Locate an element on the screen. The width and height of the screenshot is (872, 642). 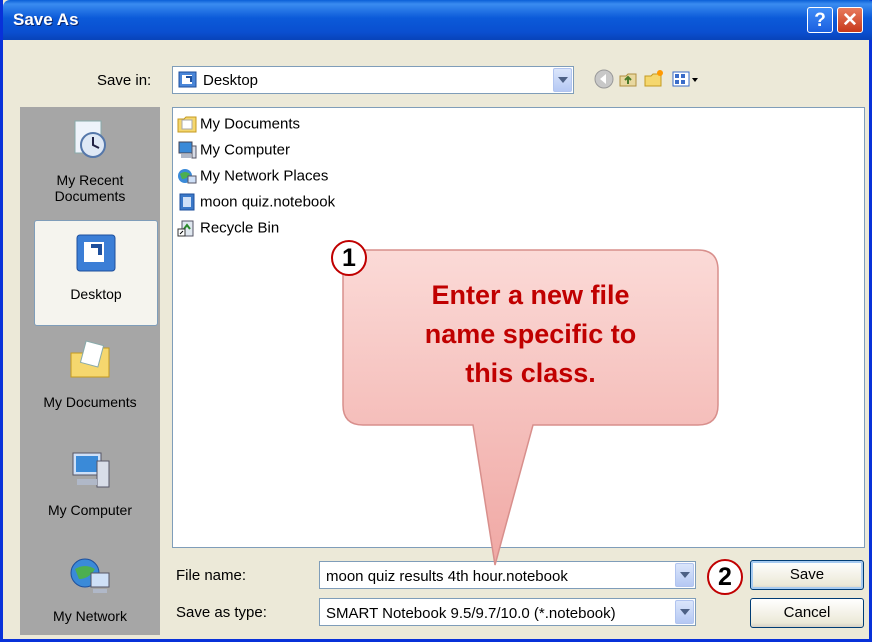
save-in-value: Desktop is located at coordinates (231, 80).